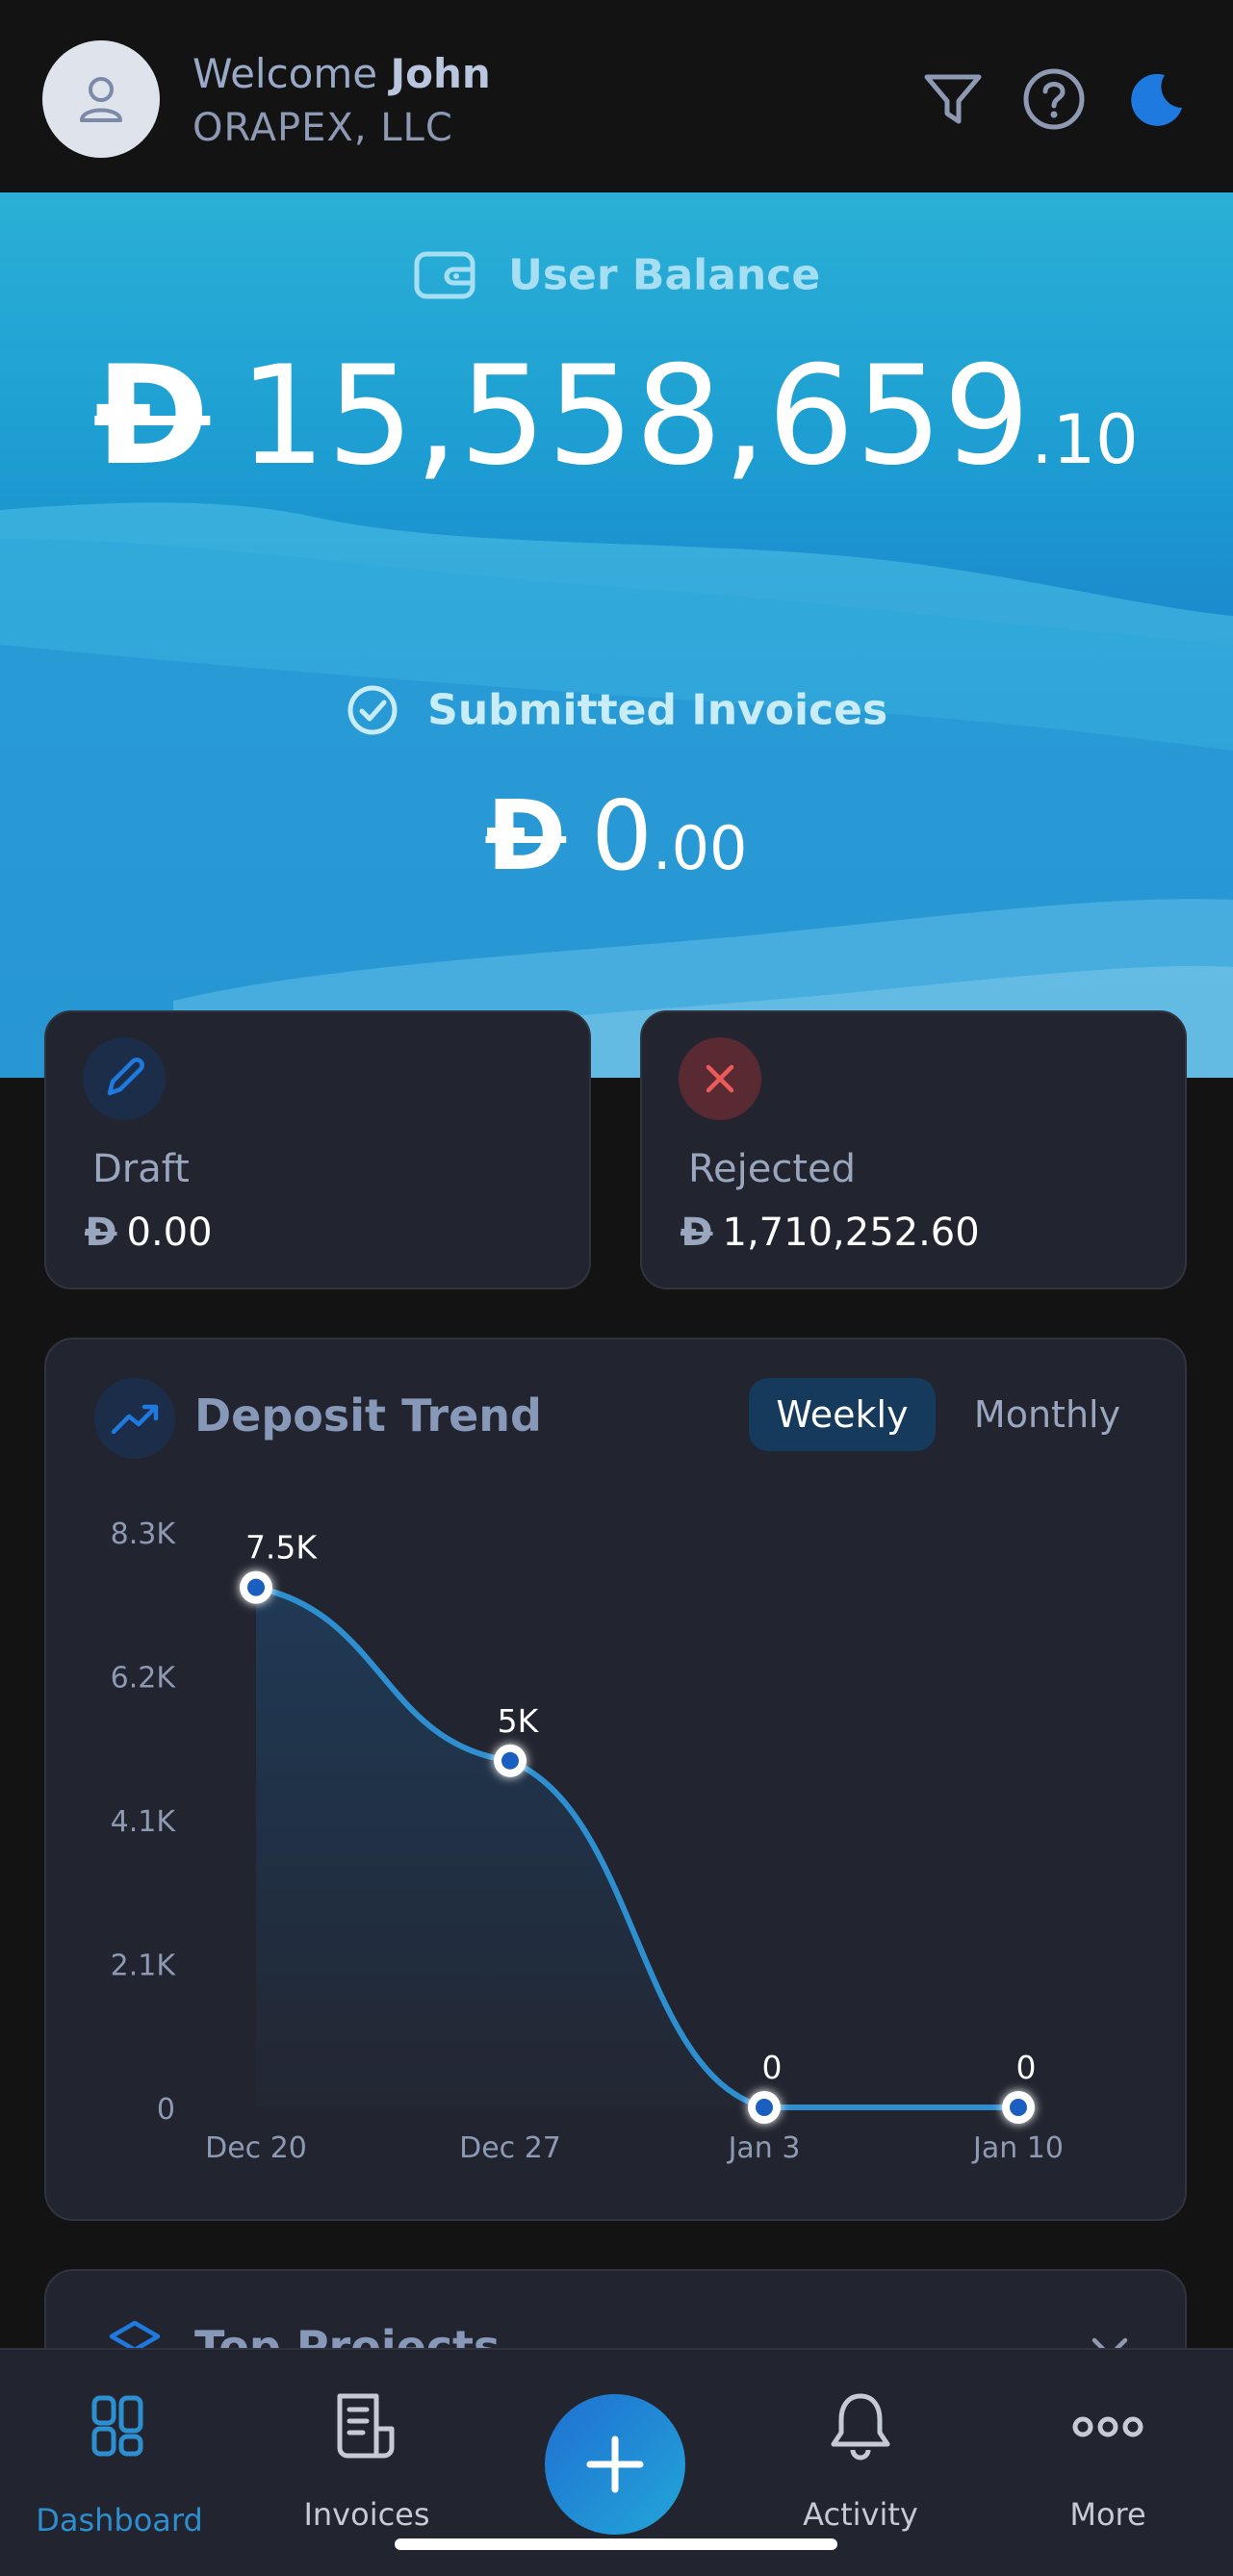  What do you see at coordinates (169, 1233) in the screenshot?
I see `draft-amount: 0.00` at bounding box center [169, 1233].